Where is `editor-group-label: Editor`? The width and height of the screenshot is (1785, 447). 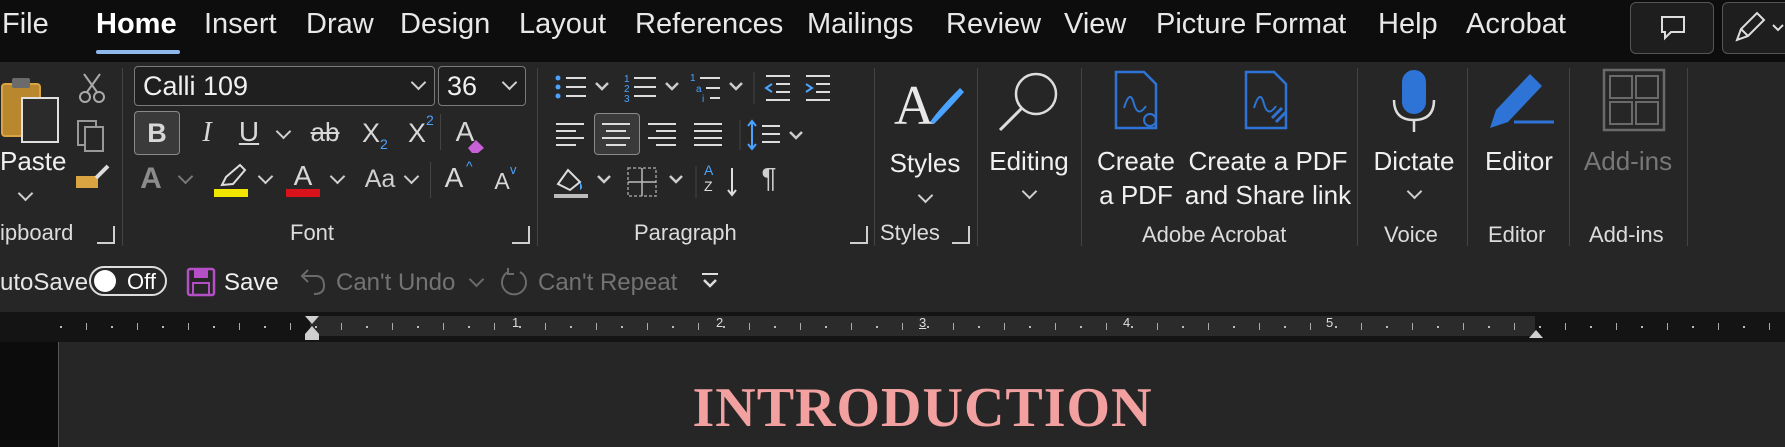 editor-group-label: Editor is located at coordinates (1517, 234).